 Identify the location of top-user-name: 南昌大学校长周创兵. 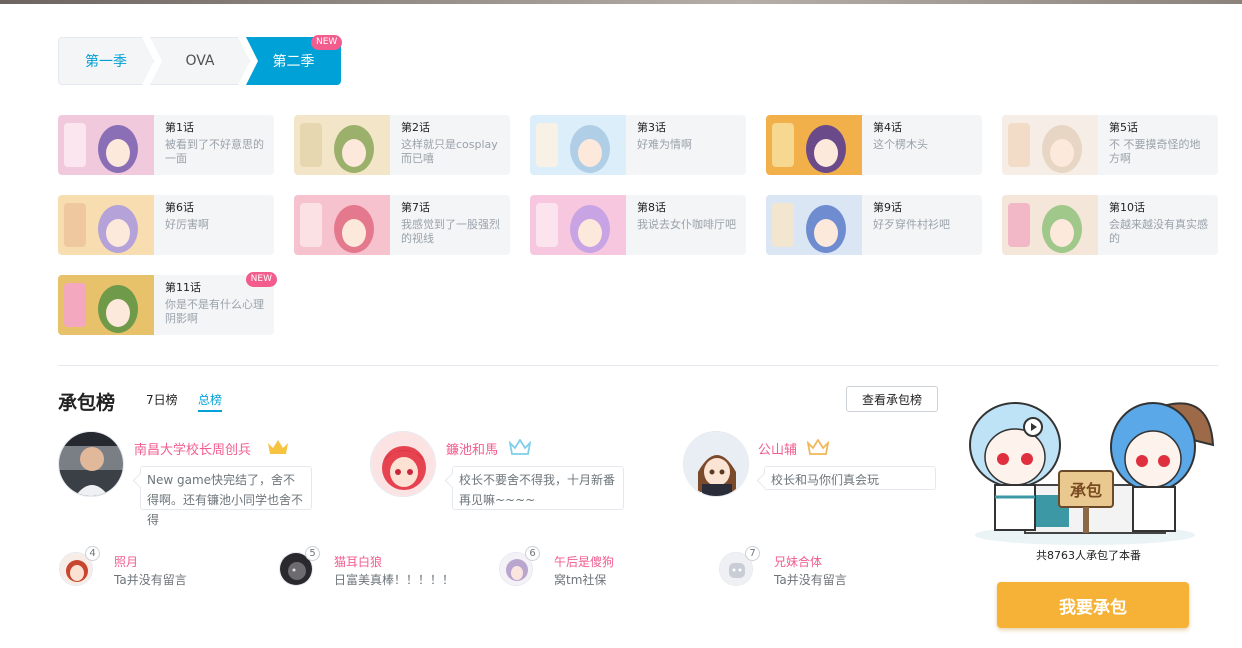
(192, 448).